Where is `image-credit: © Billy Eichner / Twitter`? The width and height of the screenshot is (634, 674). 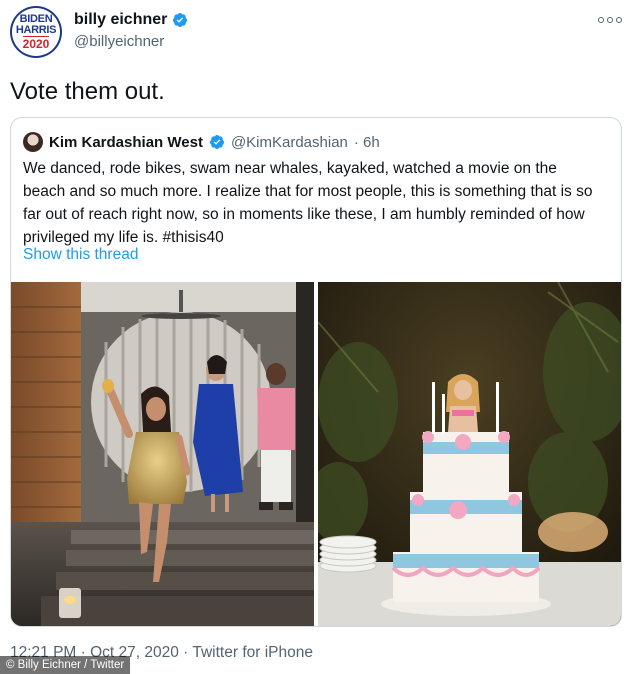 image-credit: © Billy Eichner / Twitter is located at coordinates (65, 665).